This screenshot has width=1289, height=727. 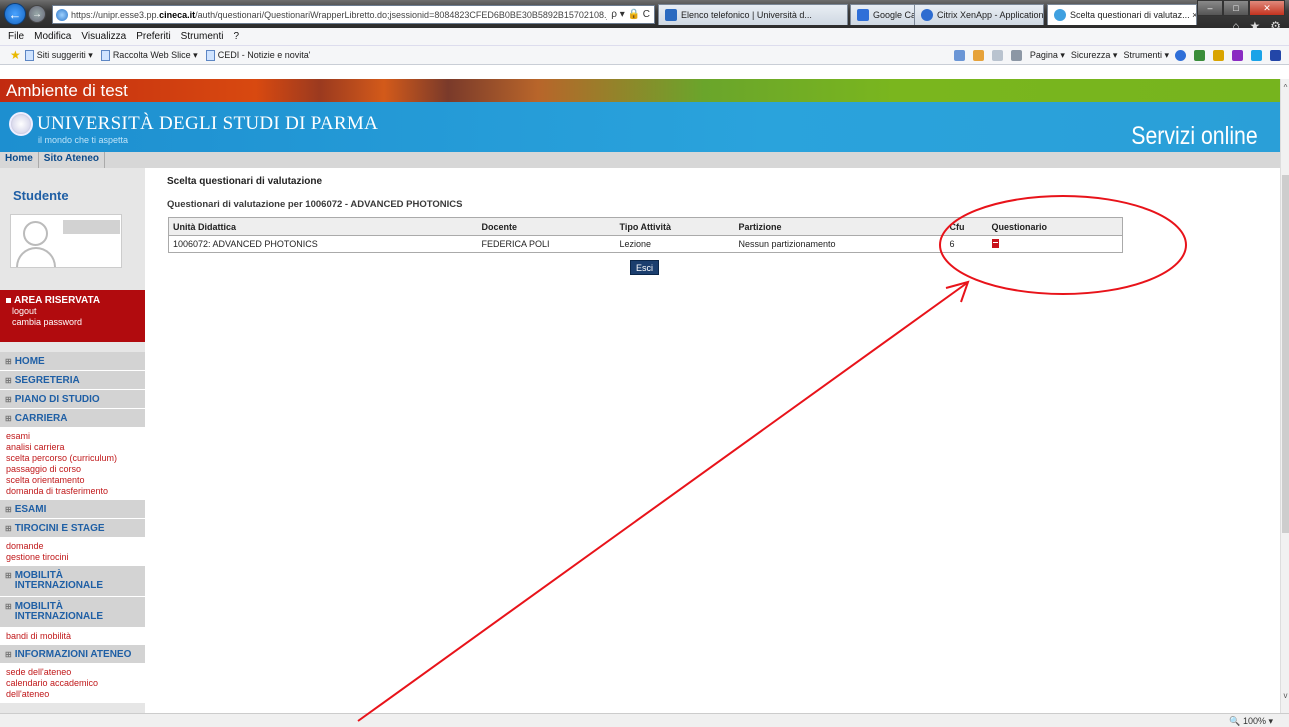 I want to click on scroll-down-icon: v, so click(x=1285, y=695).